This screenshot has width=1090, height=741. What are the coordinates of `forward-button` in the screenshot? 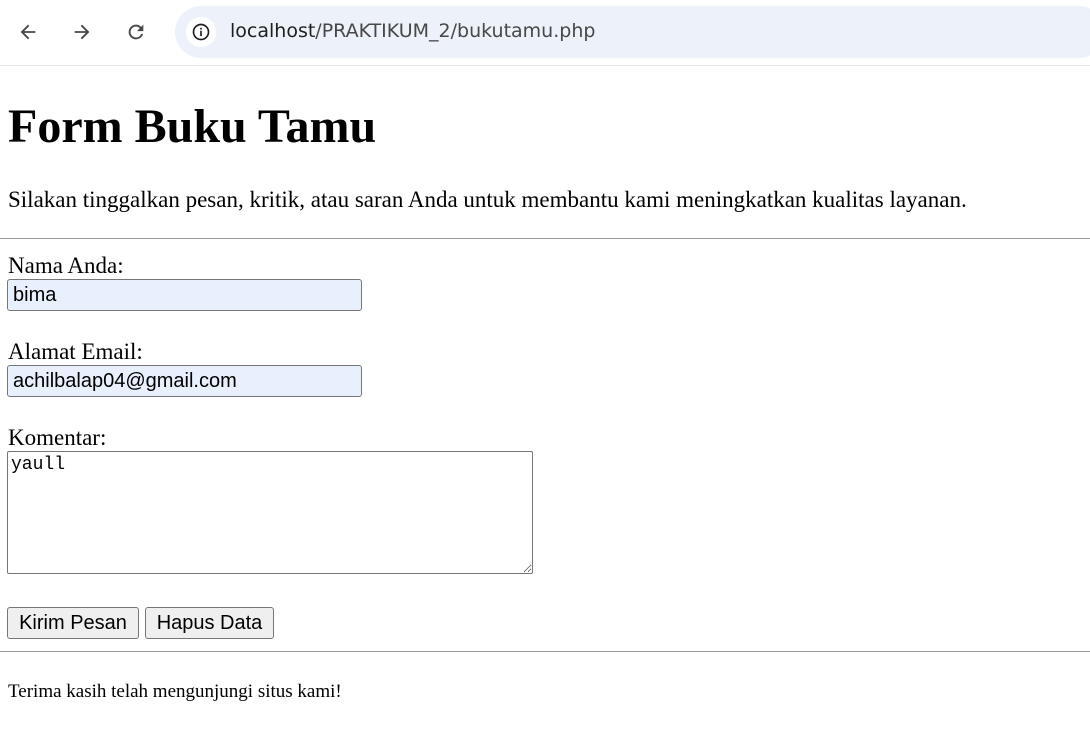 It's located at (82, 32).